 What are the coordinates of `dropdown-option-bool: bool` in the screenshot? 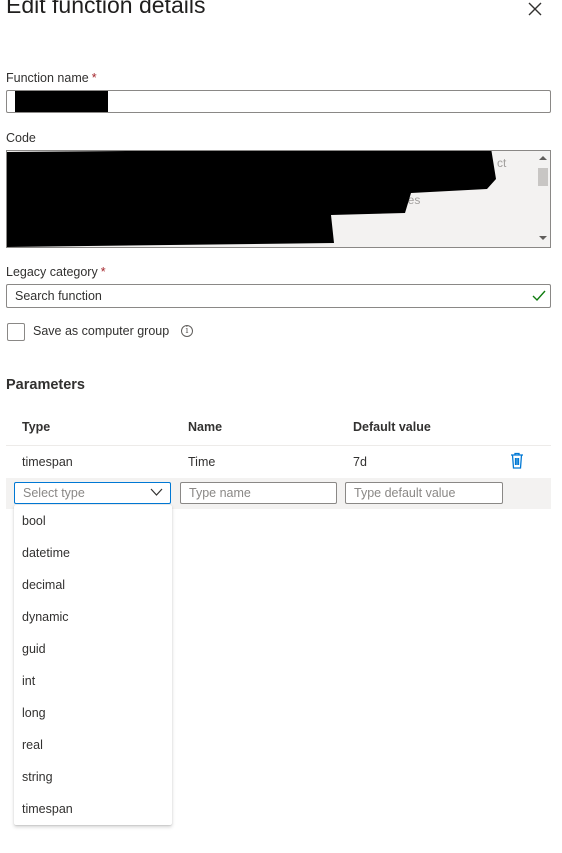 It's located at (93, 521).